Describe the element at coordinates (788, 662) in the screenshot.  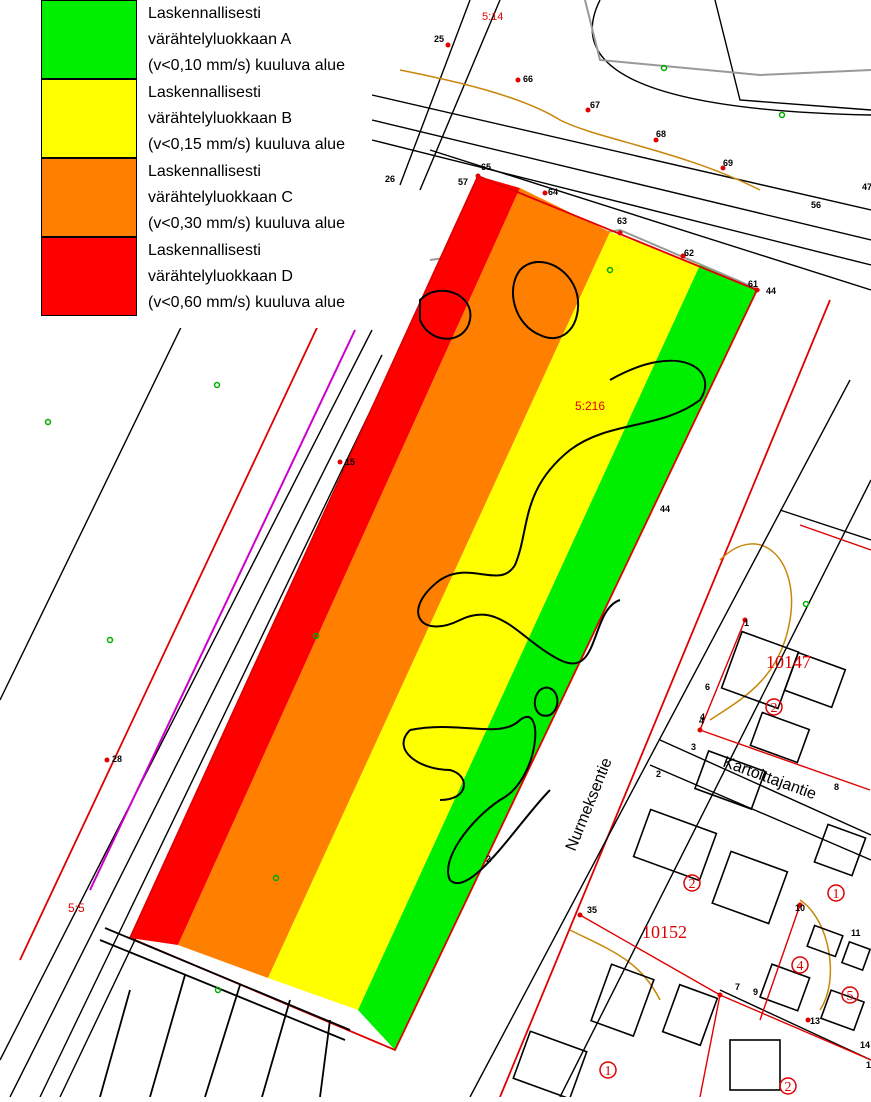
I see `block-number-10147: 10147` at that location.